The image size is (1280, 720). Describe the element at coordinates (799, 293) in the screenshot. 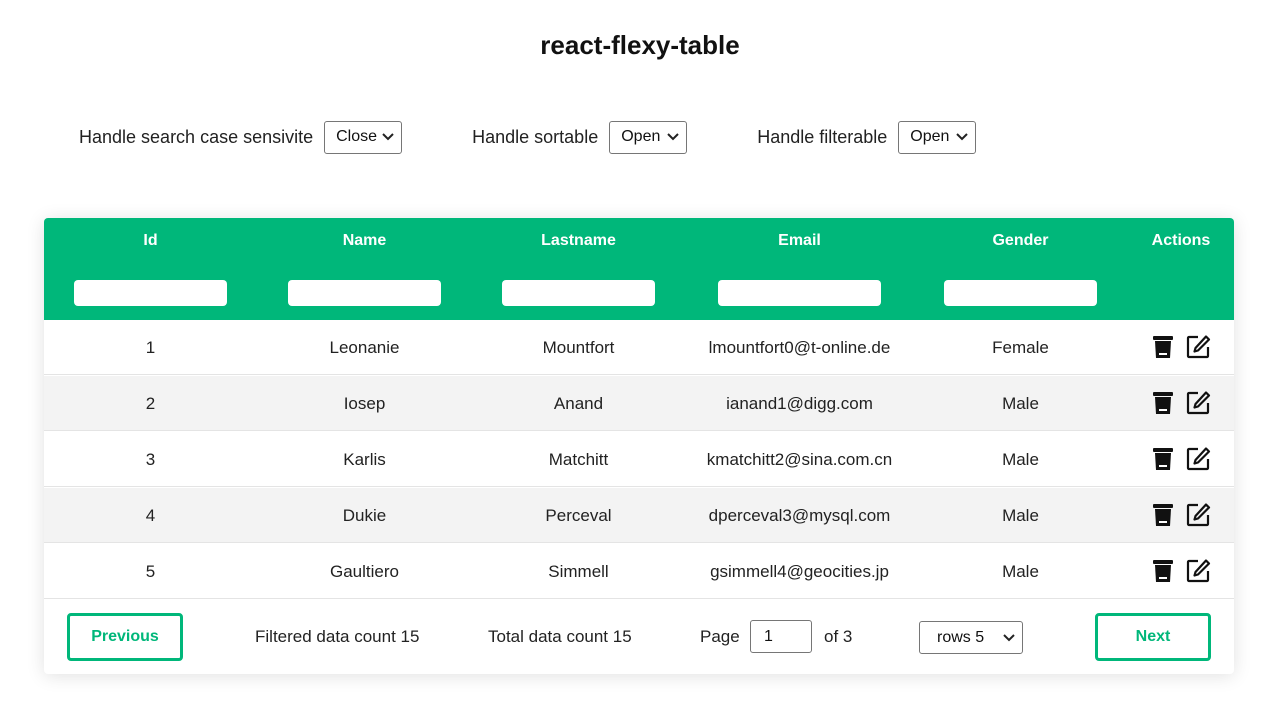

I see `email-filter-input` at that location.